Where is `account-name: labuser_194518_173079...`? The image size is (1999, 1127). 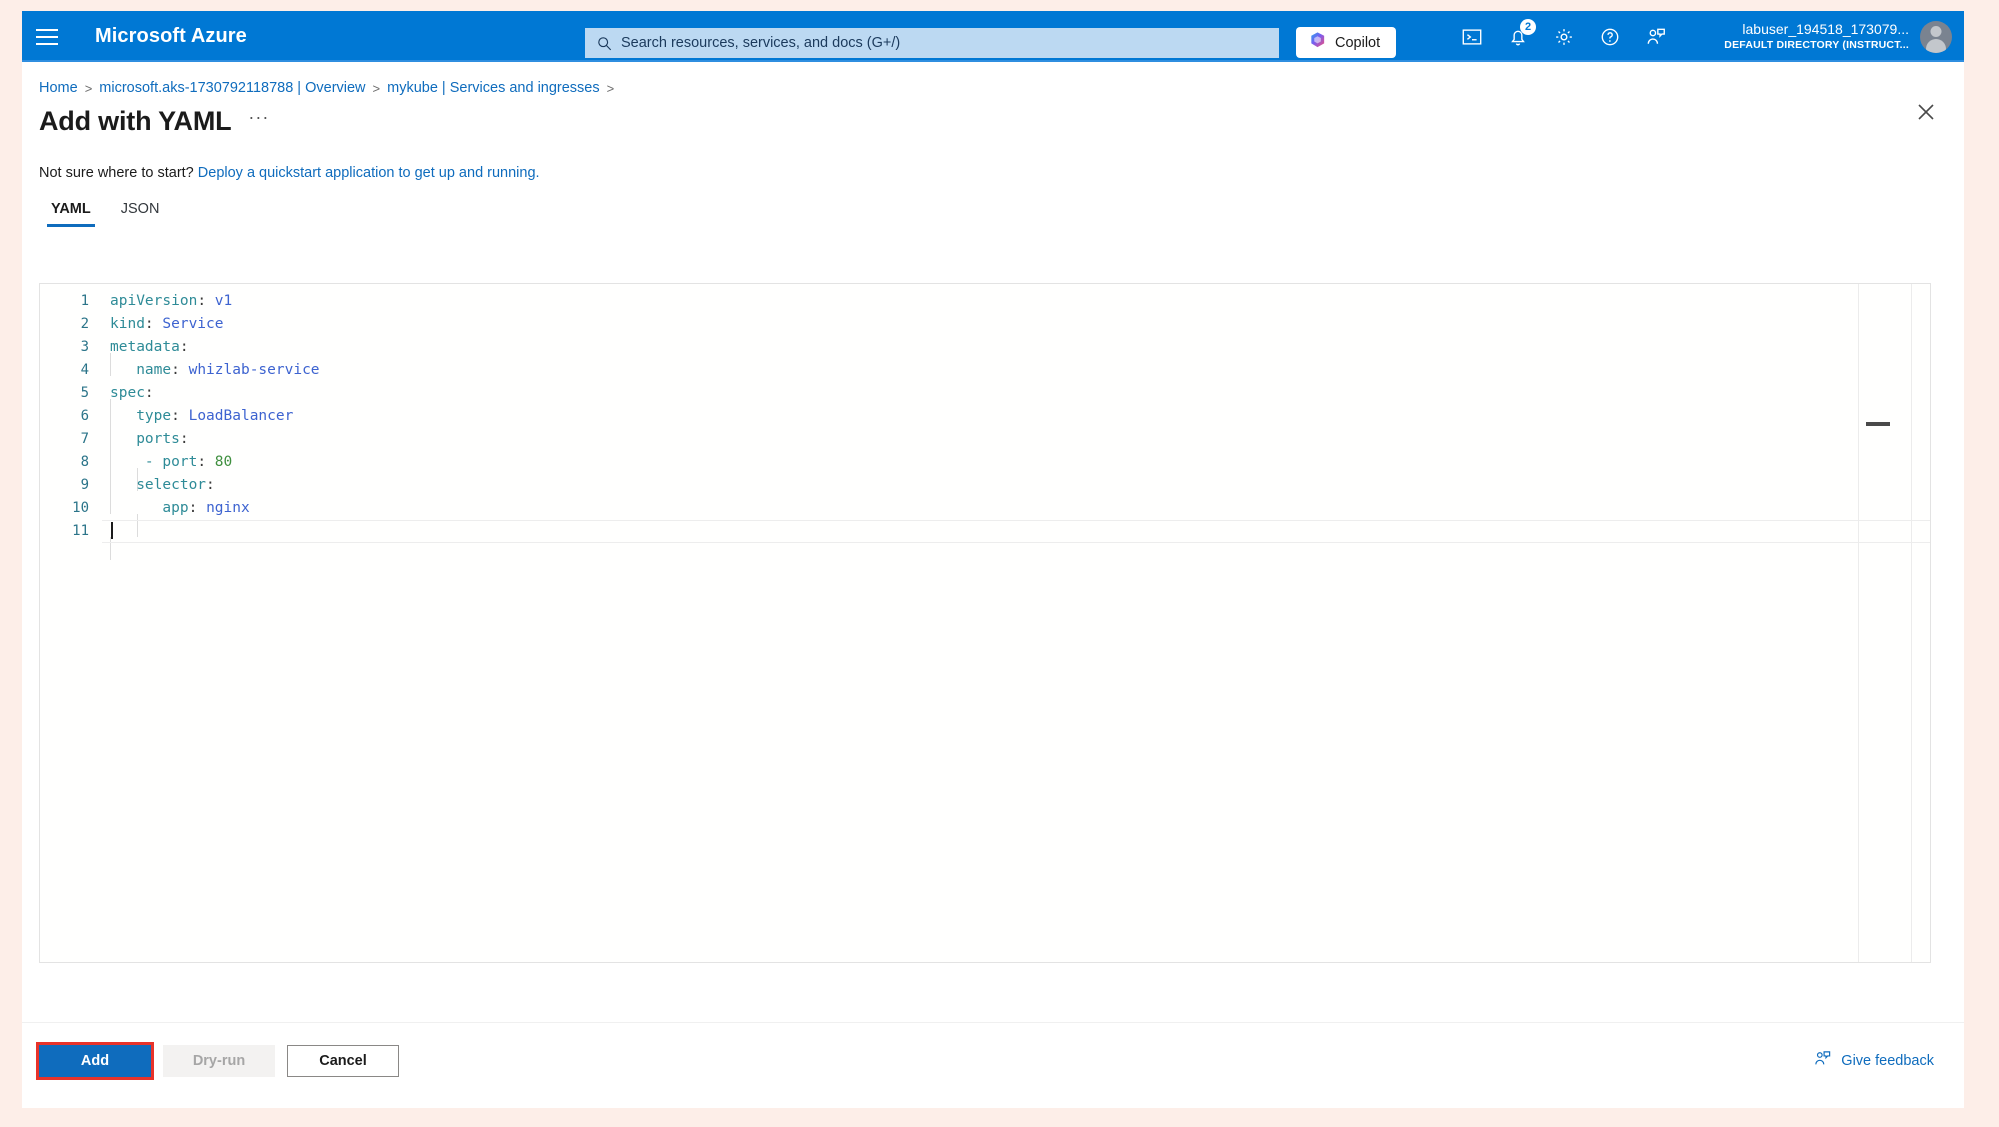
account-name: labuser_194518_173079... is located at coordinates (1825, 29).